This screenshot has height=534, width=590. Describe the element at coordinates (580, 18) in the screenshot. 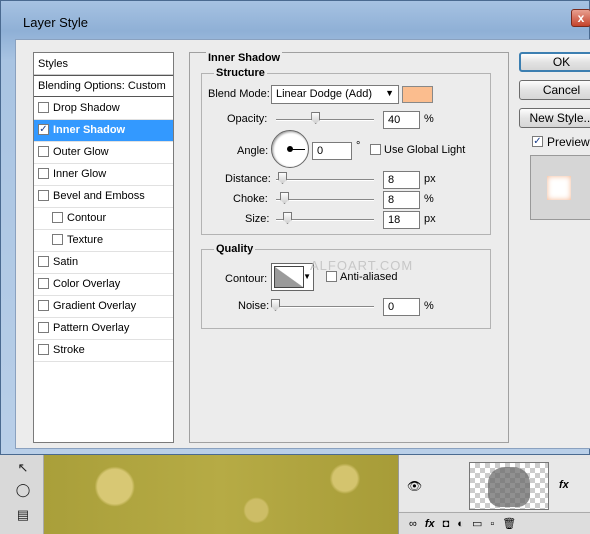

I see `close-button: x` at that location.